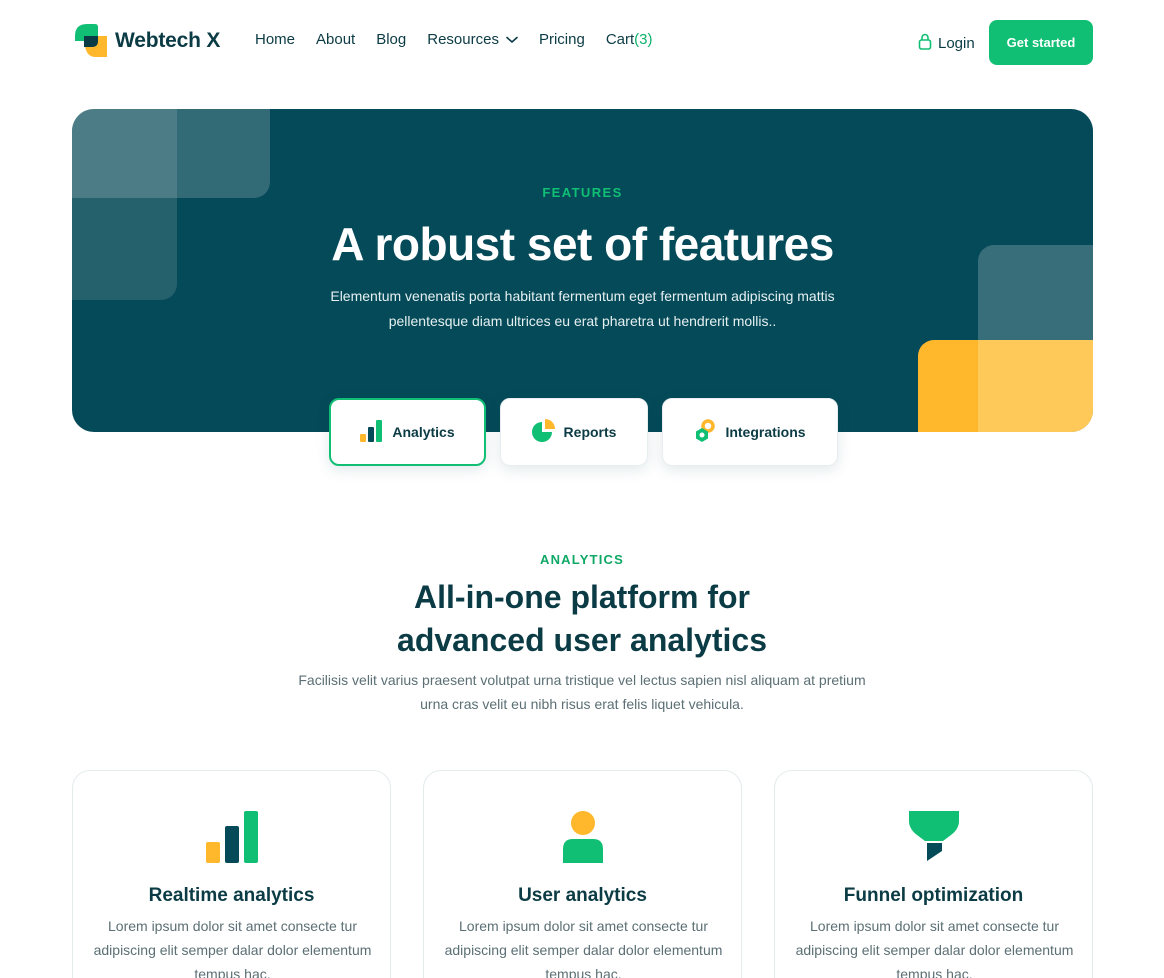 This screenshot has width=1164, height=978. I want to click on card-title: Realtime analytics, so click(231, 895).